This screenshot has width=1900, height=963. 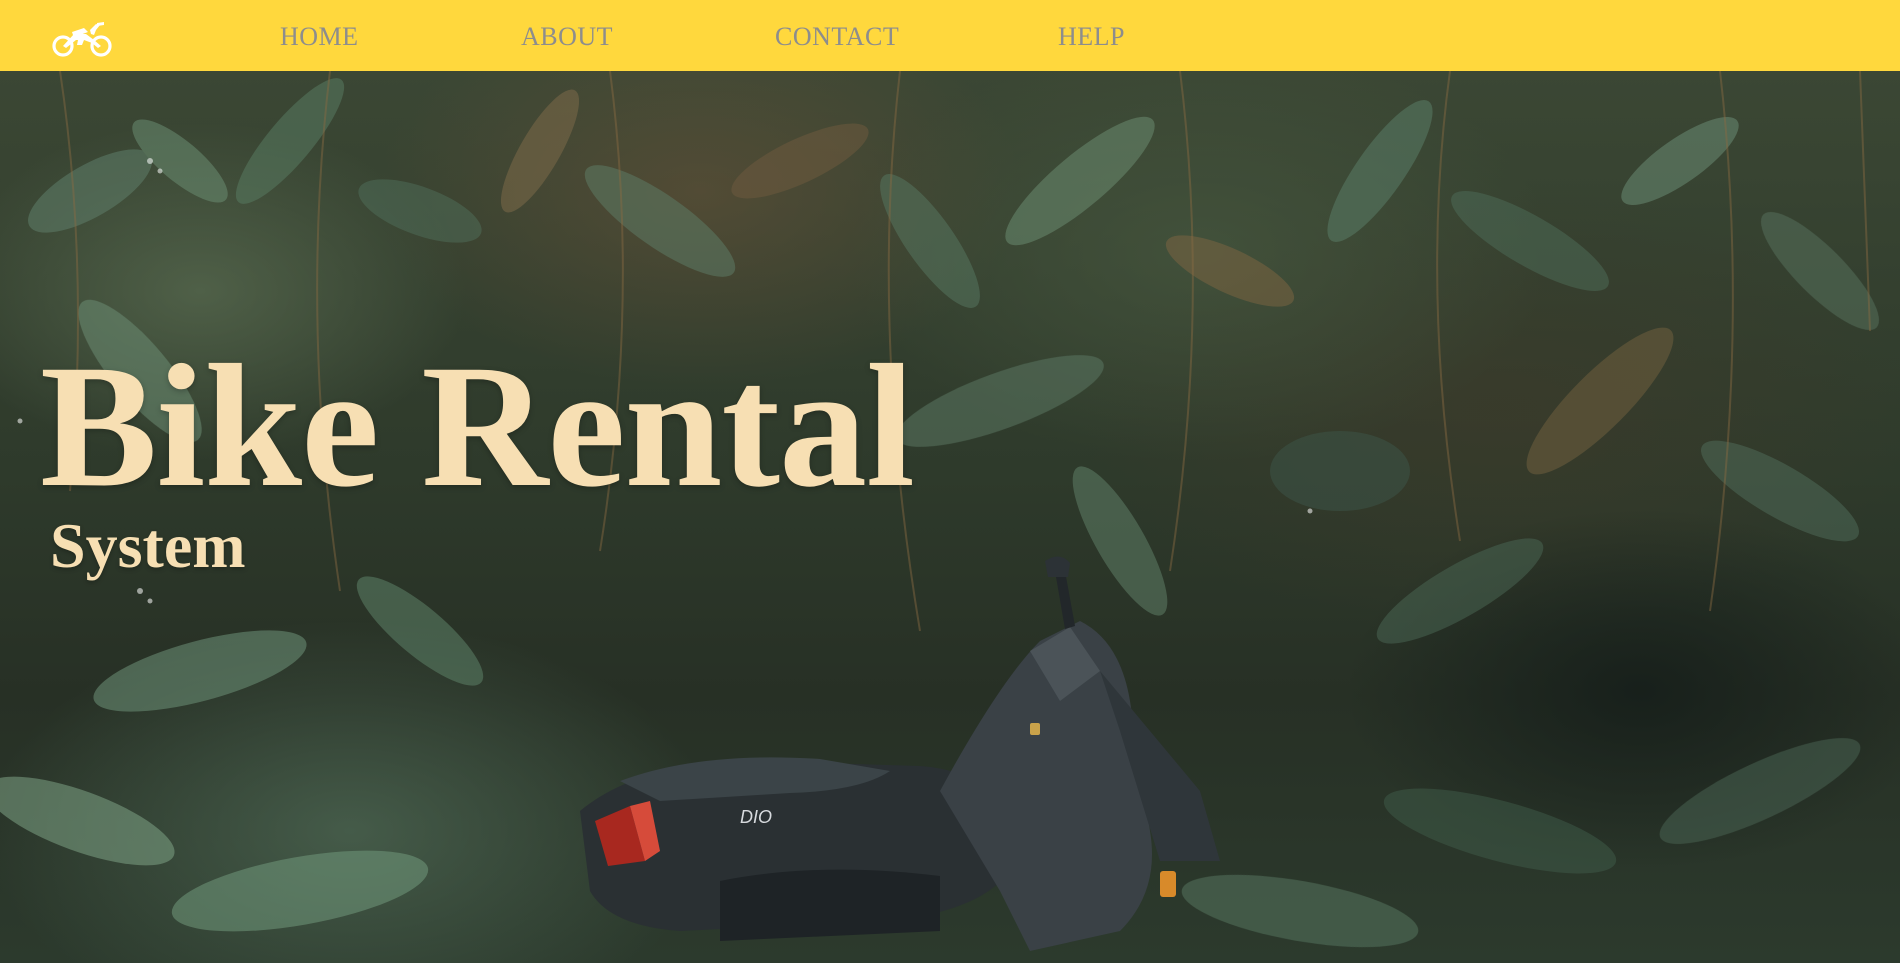 I want to click on nav-help-link: HELP, so click(x=1091, y=37).